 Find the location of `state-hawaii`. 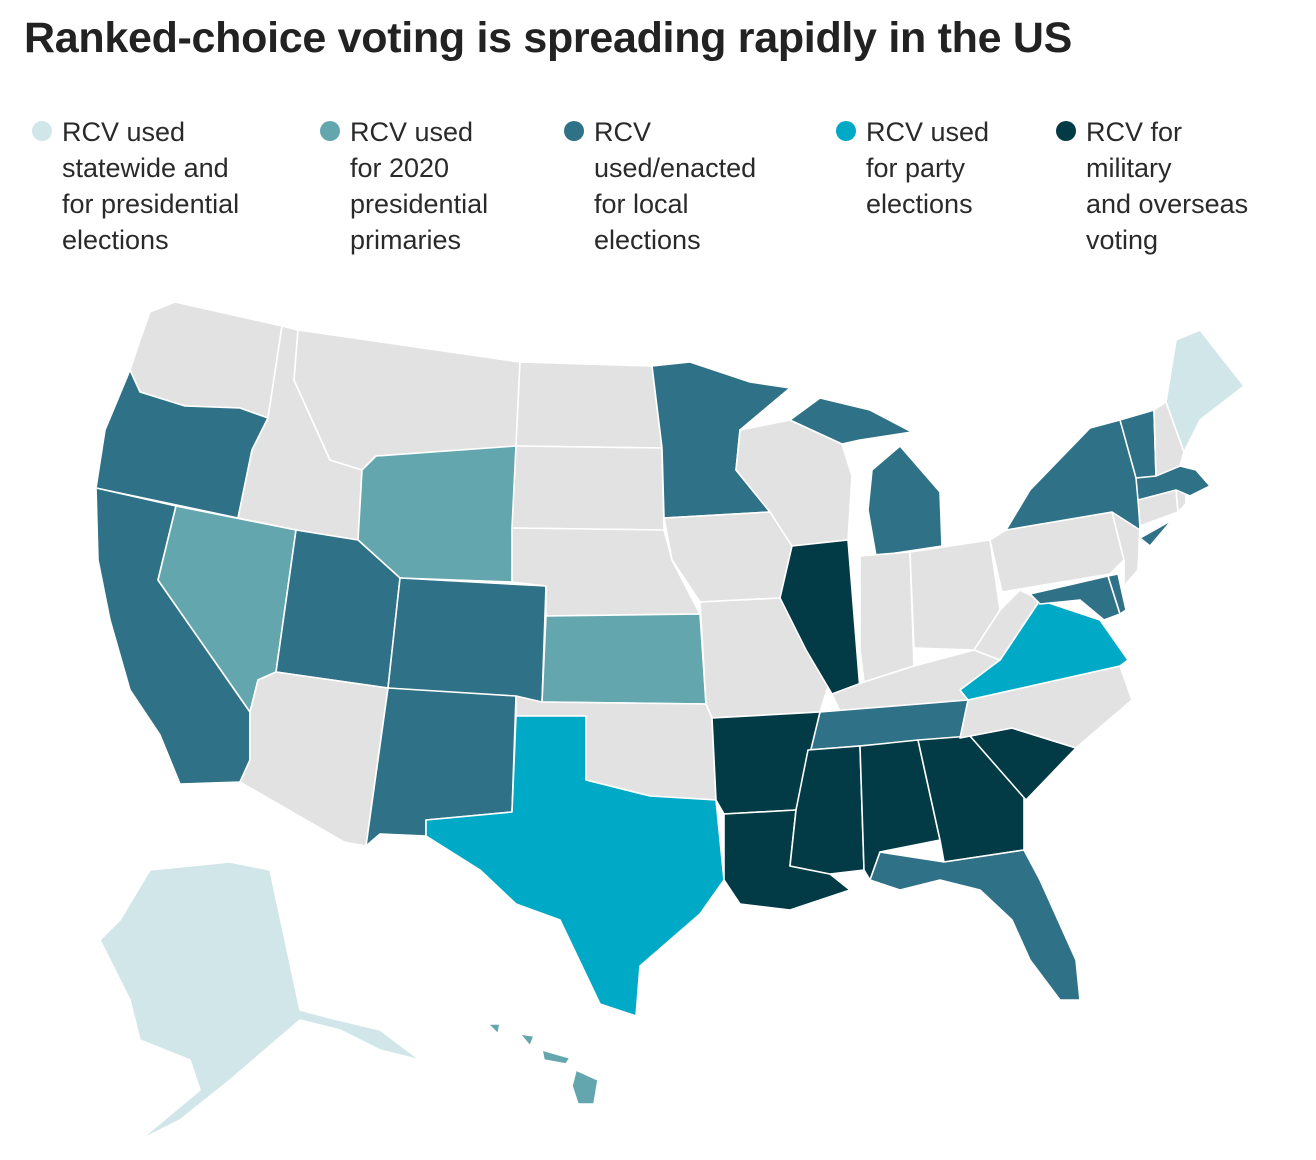

state-hawaii is located at coordinates (543, 1064).